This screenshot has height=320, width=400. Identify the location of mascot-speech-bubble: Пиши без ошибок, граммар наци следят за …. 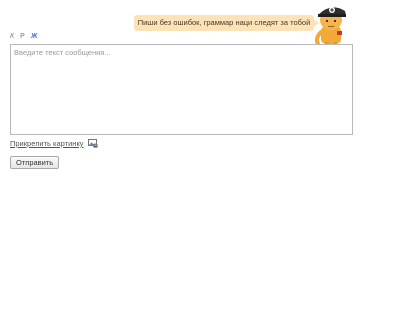
(226, 23).